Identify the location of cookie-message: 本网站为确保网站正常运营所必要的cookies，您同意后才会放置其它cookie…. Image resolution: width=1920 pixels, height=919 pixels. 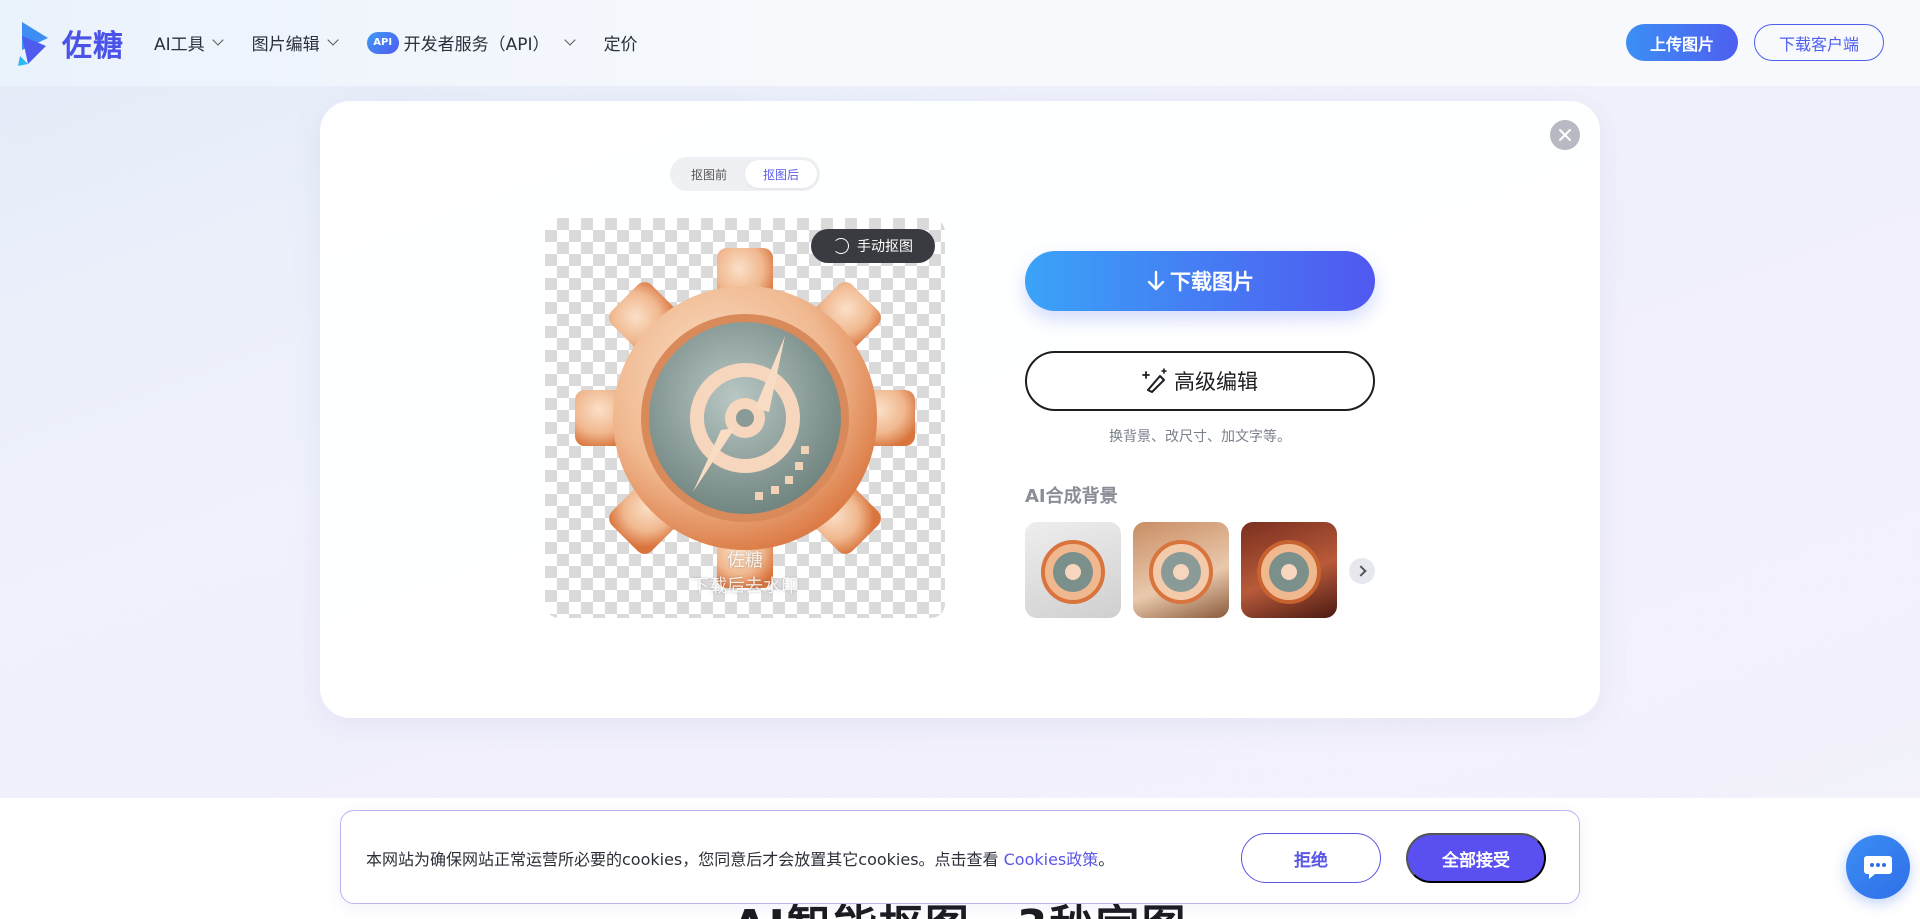
(685, 859).